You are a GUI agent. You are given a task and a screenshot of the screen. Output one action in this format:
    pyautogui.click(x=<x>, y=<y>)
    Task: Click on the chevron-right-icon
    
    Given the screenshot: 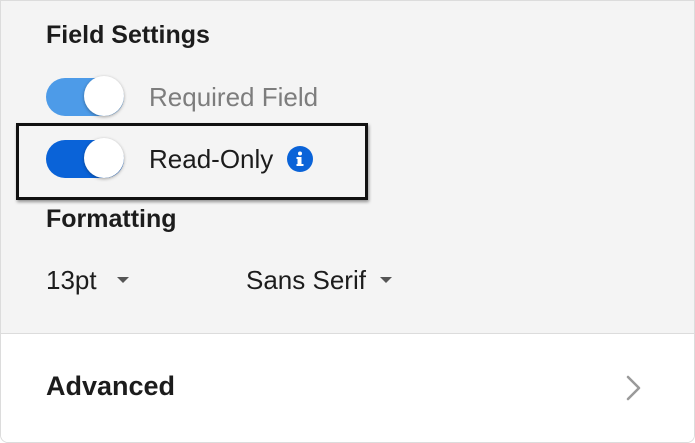 What is the action you would take?
    pyautogui.click(x=633, y=388)
    